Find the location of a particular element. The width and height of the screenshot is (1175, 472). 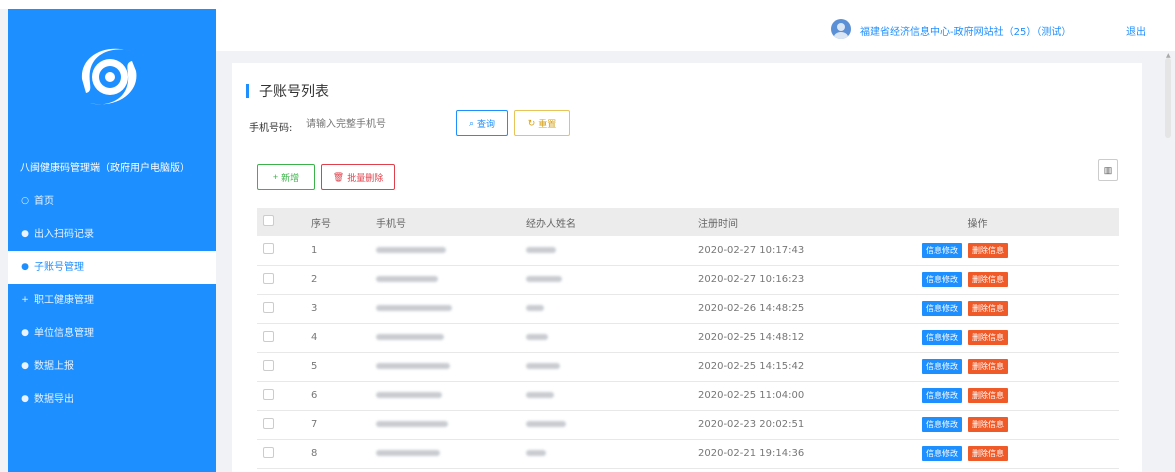

row-time: 2020-02-27 10:17:43 is located at coordinates (796, 251).